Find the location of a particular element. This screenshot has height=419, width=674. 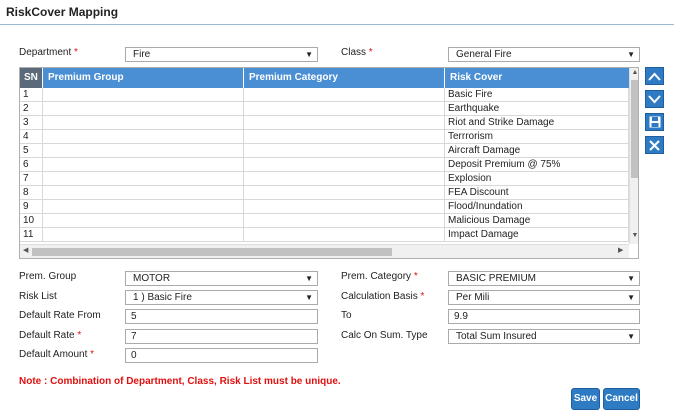

table-row: 1 Basic Fire is located at coordinates (324, 95).